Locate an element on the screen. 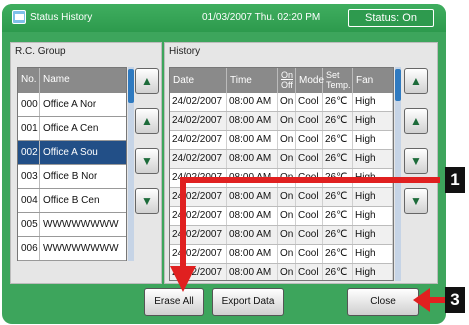 The image size is (469, 325). rc-group-row: 000 Office A Nor is located at coordinates (72, 105).